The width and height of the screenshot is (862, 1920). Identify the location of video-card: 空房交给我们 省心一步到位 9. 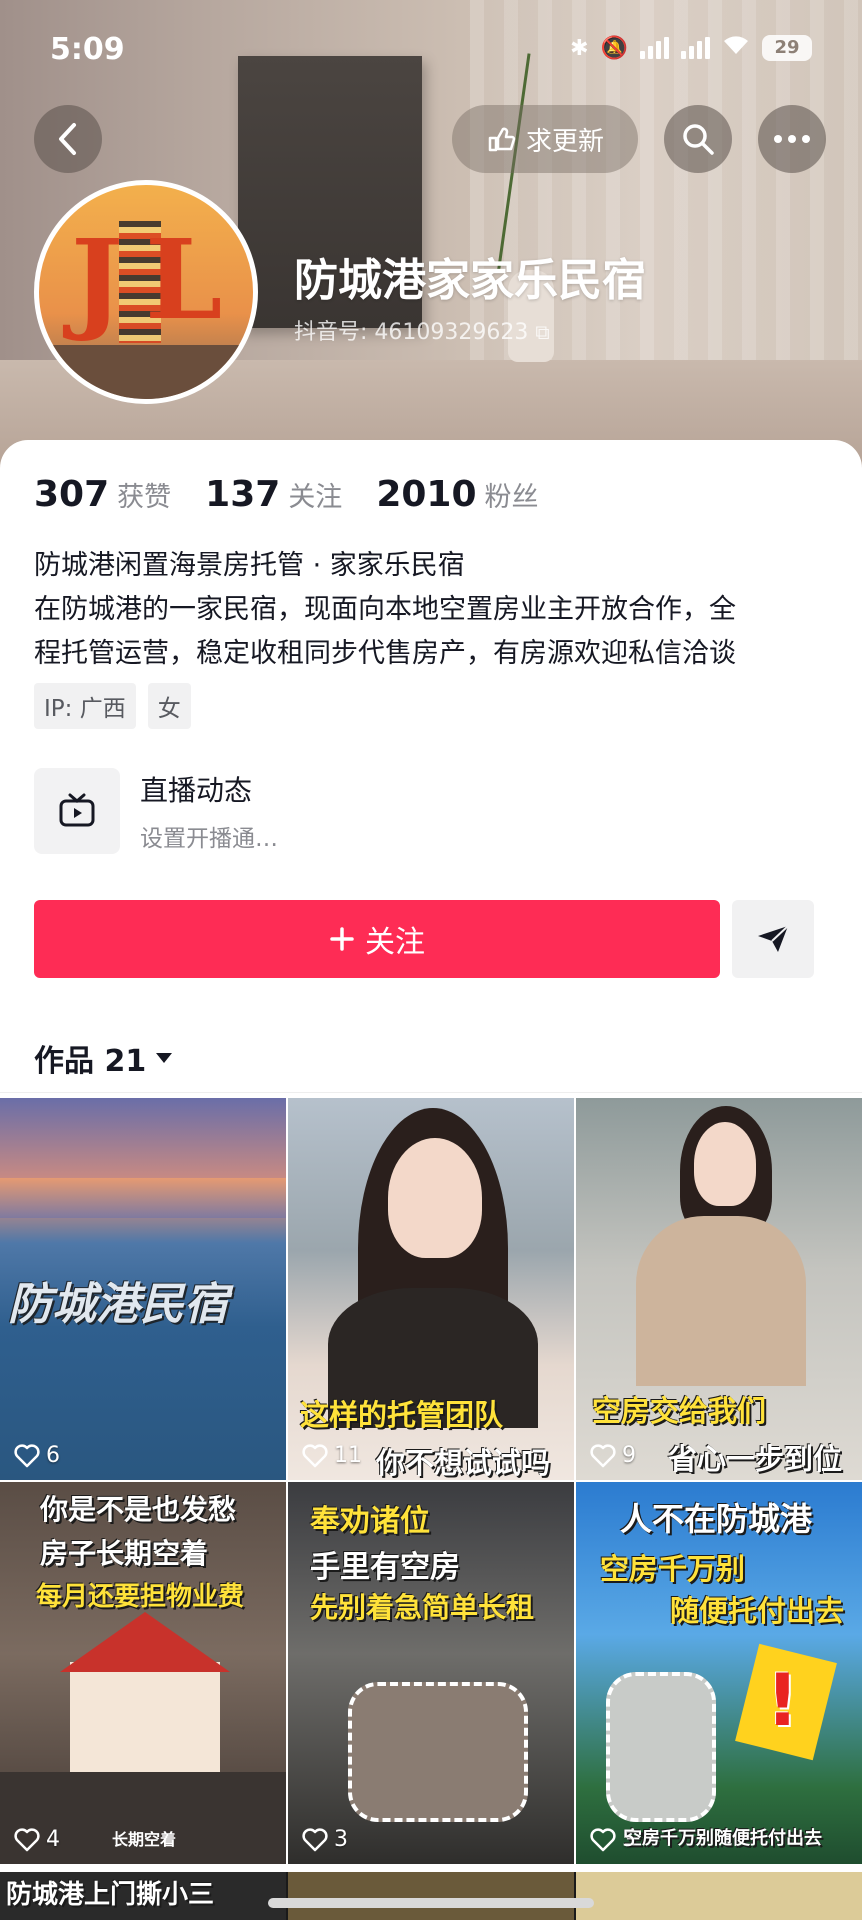
(719, 1289).